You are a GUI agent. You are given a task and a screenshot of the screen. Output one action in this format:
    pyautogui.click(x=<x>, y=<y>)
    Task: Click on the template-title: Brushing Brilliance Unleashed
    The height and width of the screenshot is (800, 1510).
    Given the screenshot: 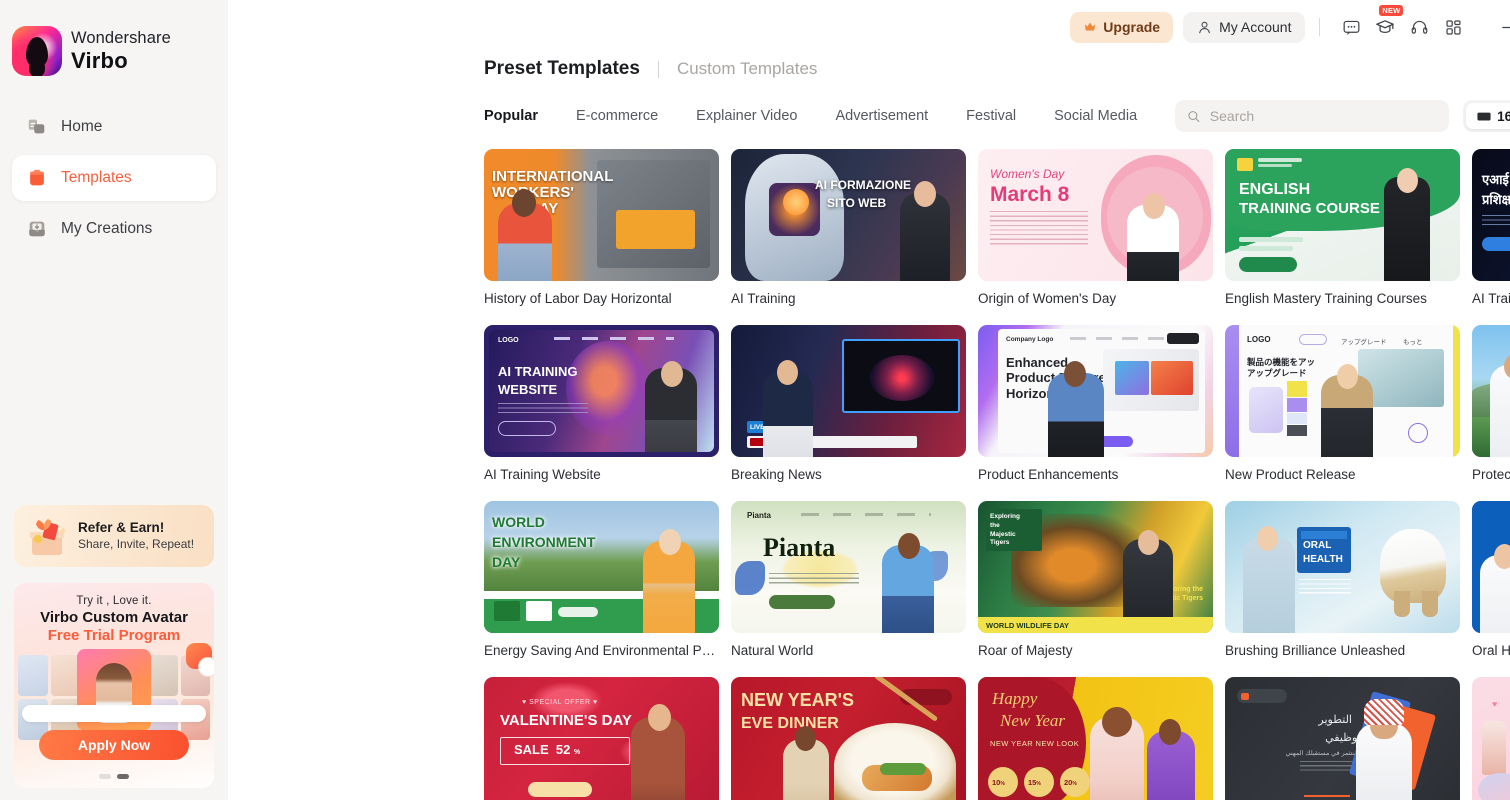 What is the action you would take?
    pyautogui.click(x=1315, y=650)
    